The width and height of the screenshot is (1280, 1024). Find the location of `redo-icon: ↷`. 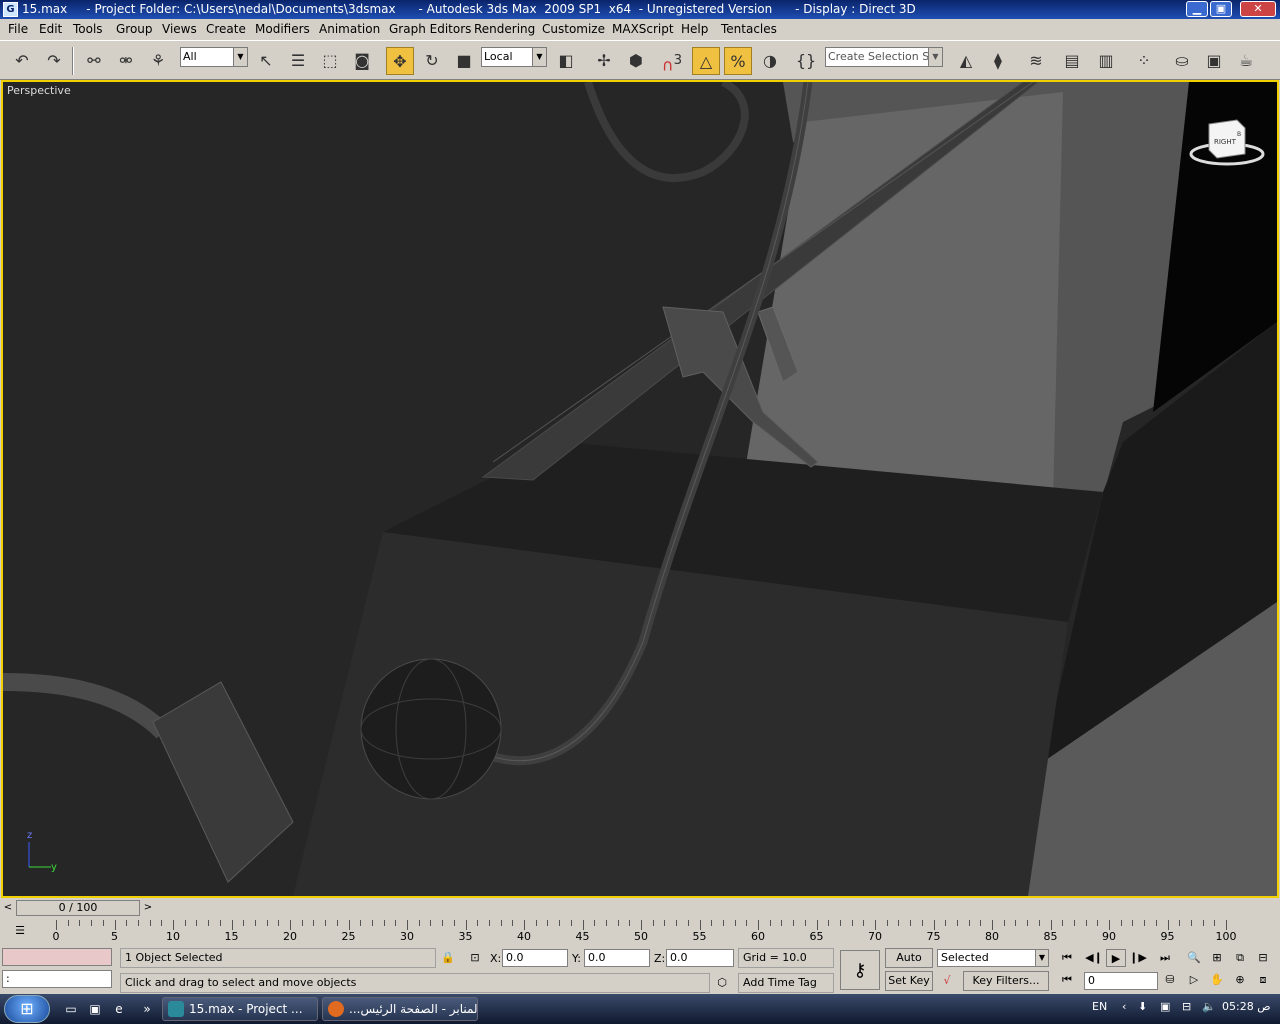

redo-icon: ↷ is located at coordinates (54, 61).